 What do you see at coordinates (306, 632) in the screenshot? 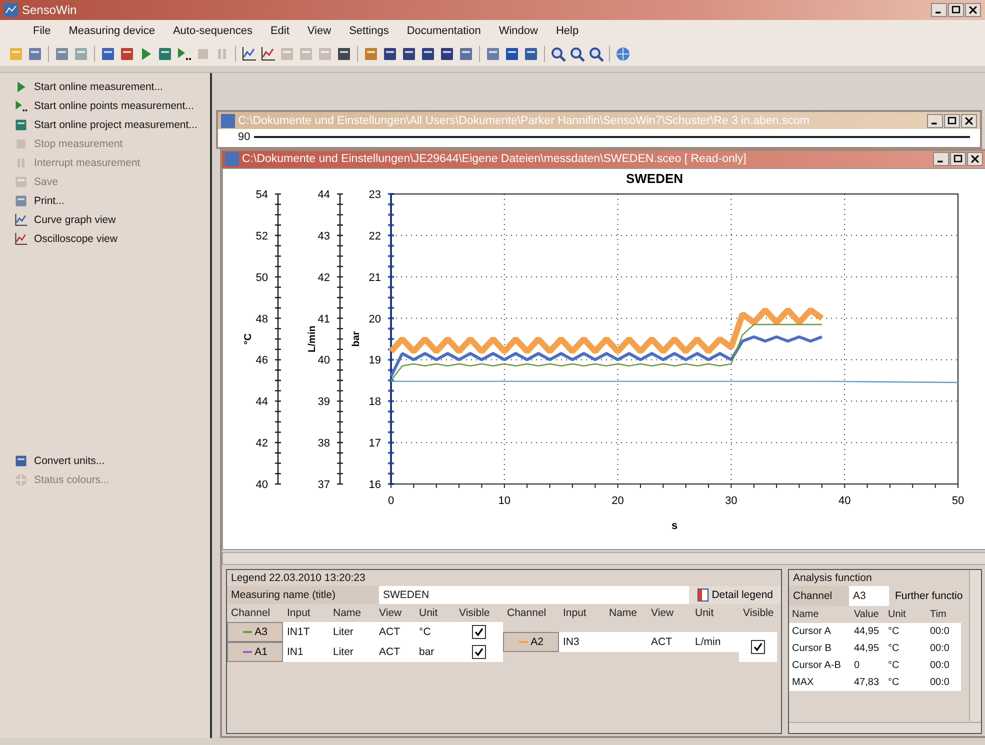
I see `table-cell: IN1T` at bounding box center [306, 632].